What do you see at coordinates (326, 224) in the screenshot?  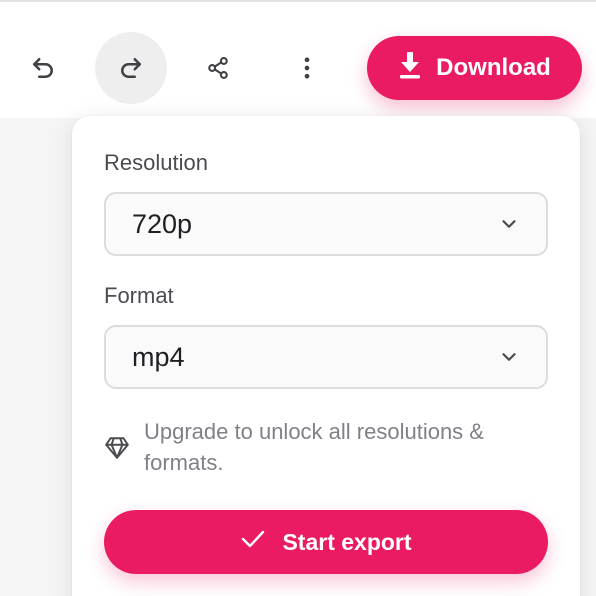 I see `resolution-select: 720p` at bounding box center [326, 224].